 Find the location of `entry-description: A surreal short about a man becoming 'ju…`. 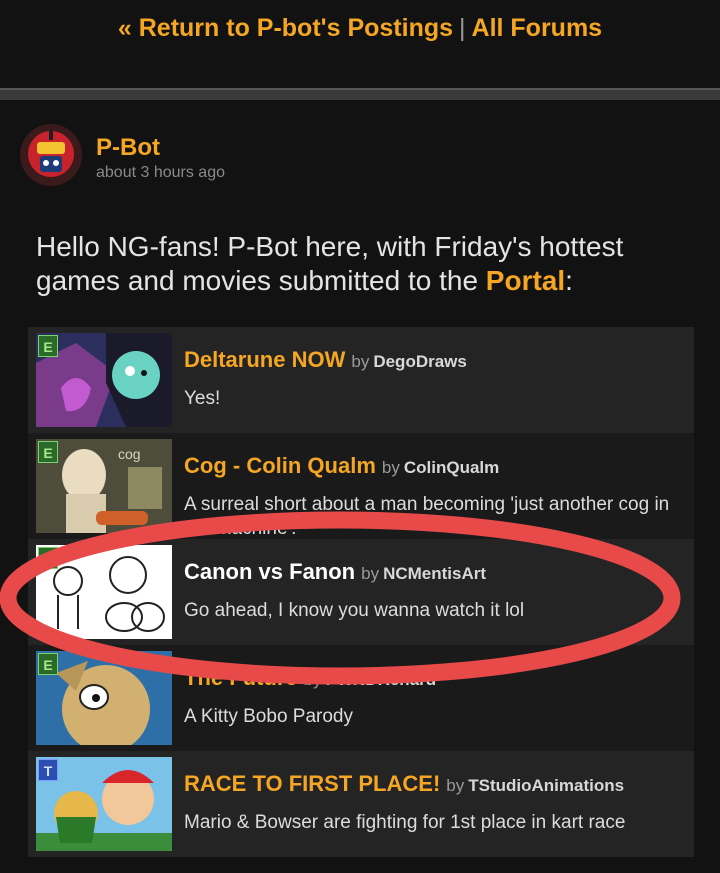

entry-description: A surreal short about a man becoming 'ju… is located at coordinates (427, 516).